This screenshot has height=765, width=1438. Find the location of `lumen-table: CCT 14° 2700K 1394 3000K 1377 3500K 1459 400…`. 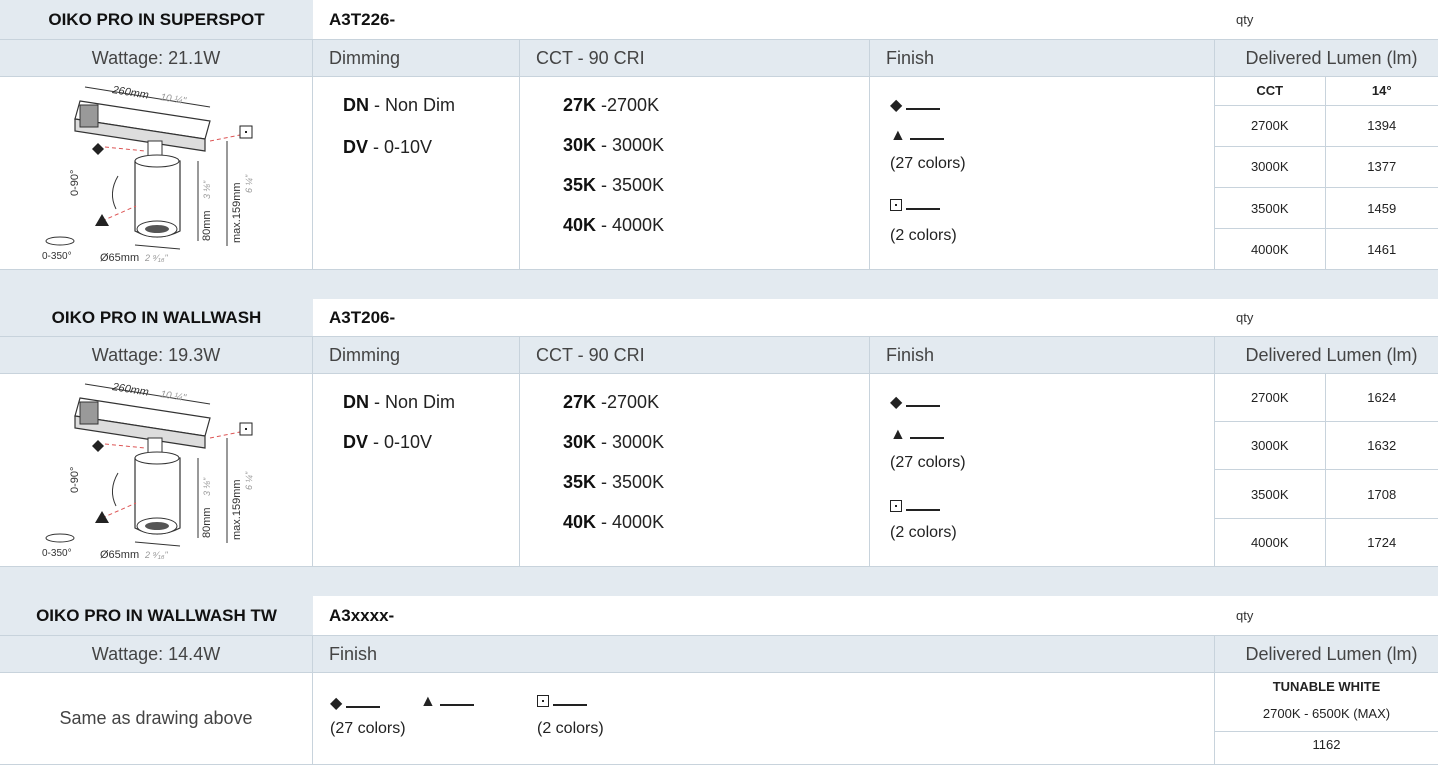

lumen-table: CCT 14° 2700K 1394 3000K 1377 3500K 1459 400… is located at coordinates (1326, 173).